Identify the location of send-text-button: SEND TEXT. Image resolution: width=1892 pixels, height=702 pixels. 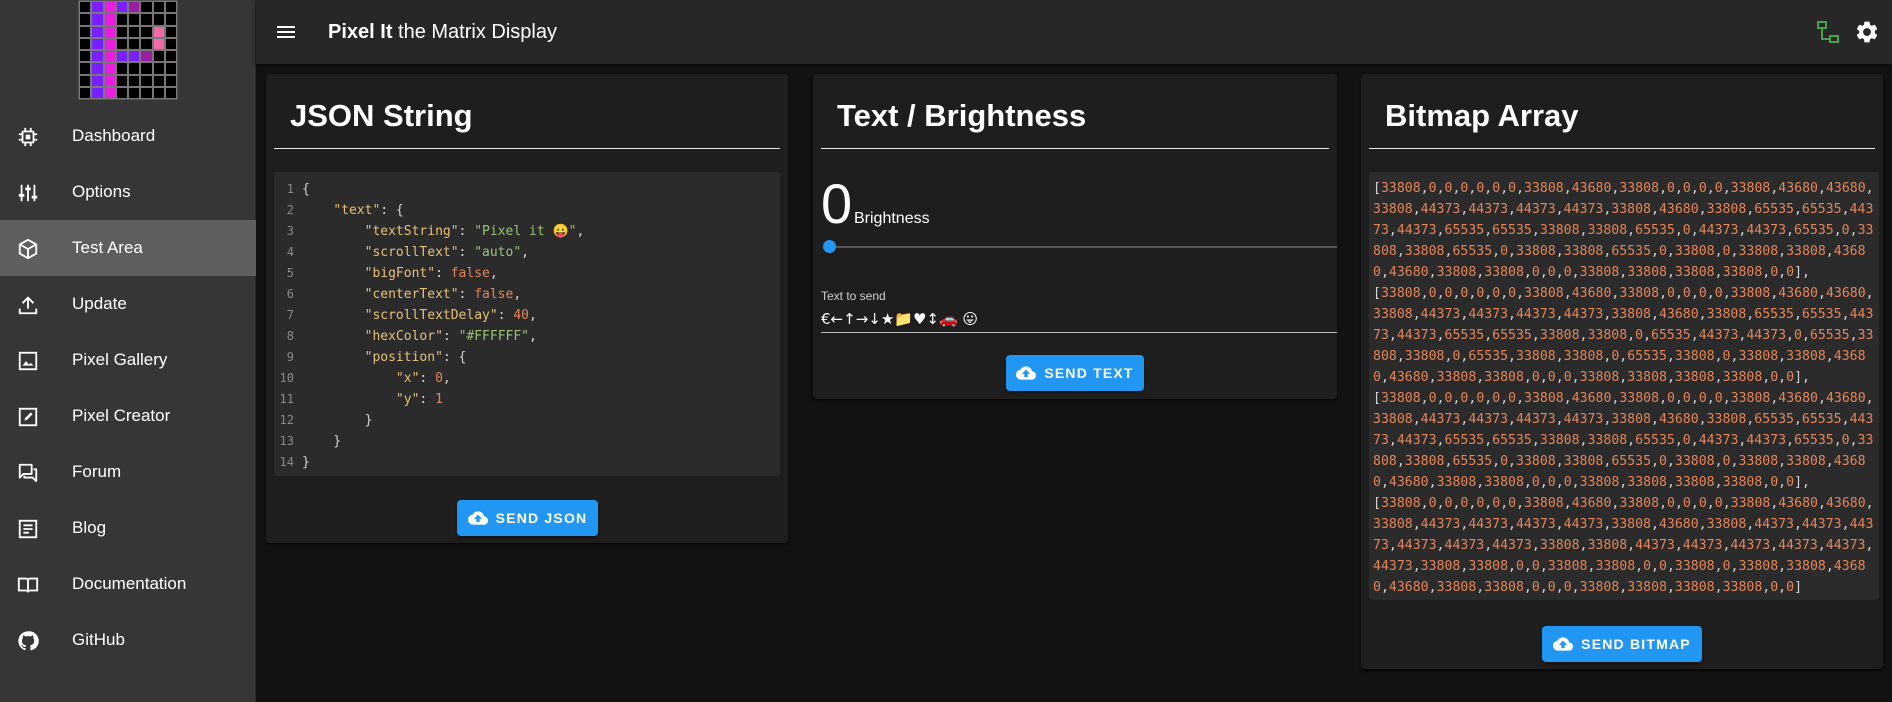
(1075, 373).